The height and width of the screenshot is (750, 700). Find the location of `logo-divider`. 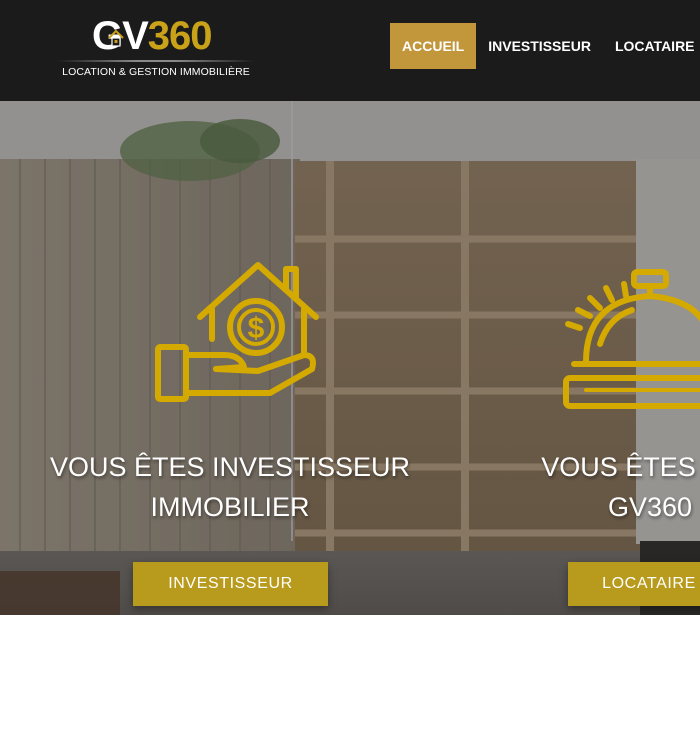

logo-divider is located at coordinates (156, 61).